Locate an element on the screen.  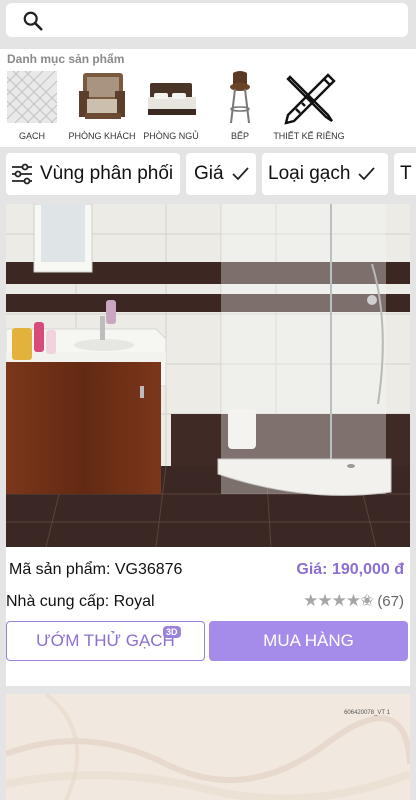
search-area is located at coordinates (208, 23).